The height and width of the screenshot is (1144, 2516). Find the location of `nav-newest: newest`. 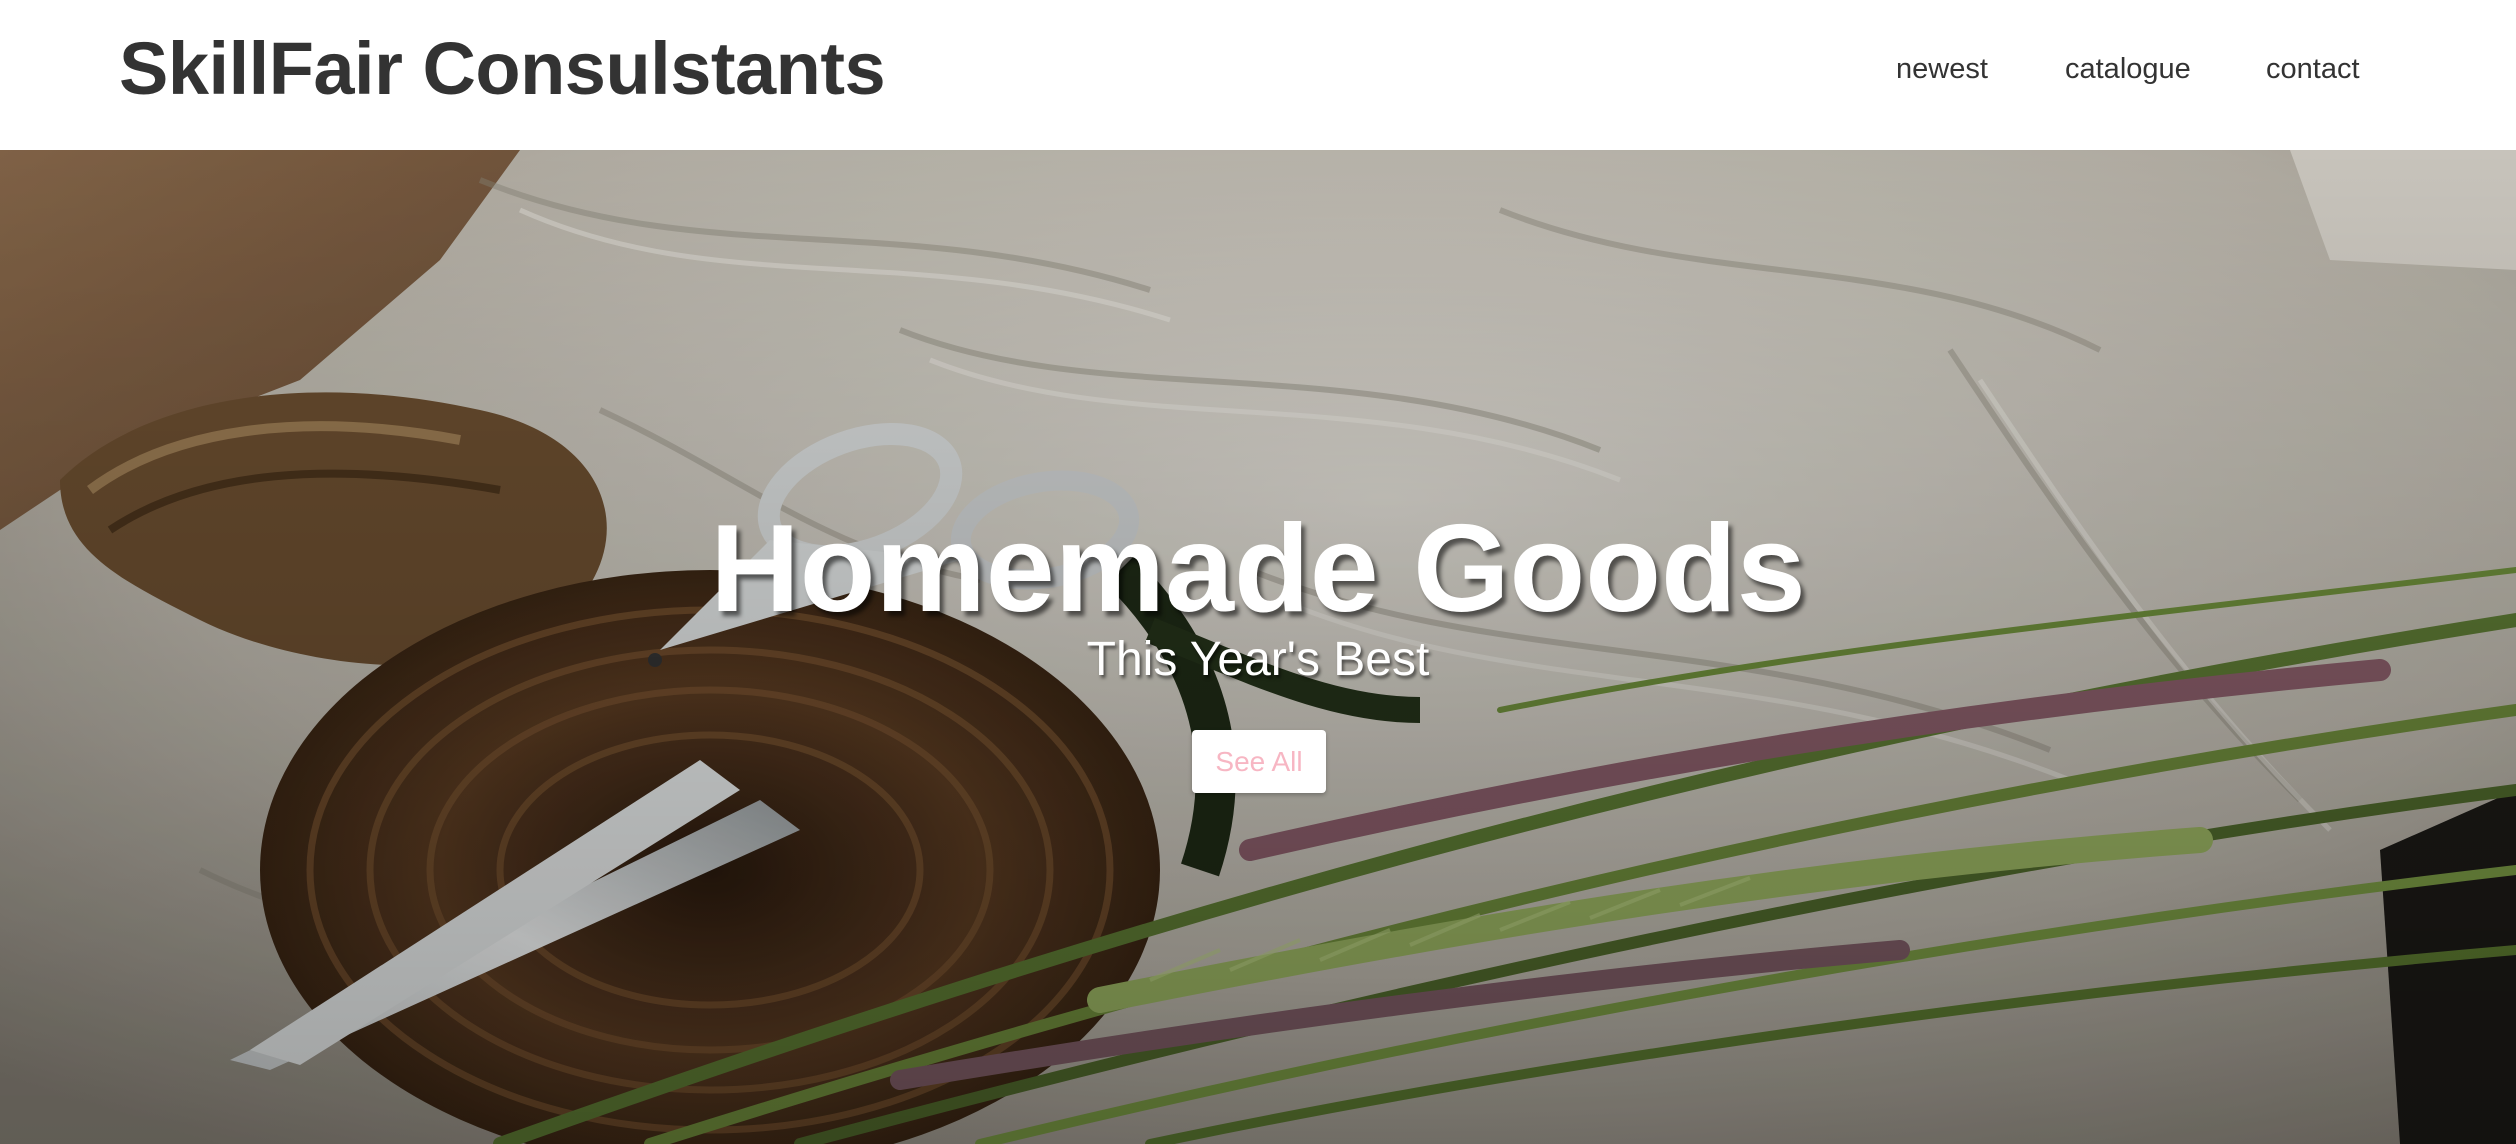

nav-newest: newest is located at coordinates (1942, 69).